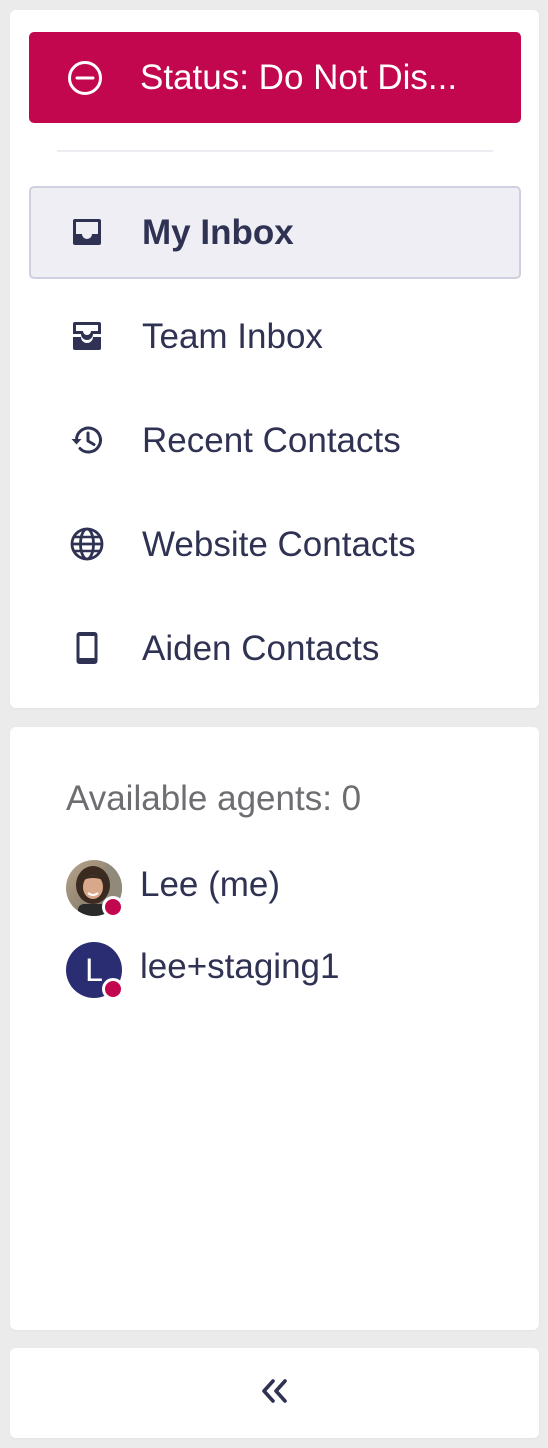  What do you see at coordinates (85, 78) in the screenshot?
I see `minus-circle-icon` at bounding box center [85, 78].